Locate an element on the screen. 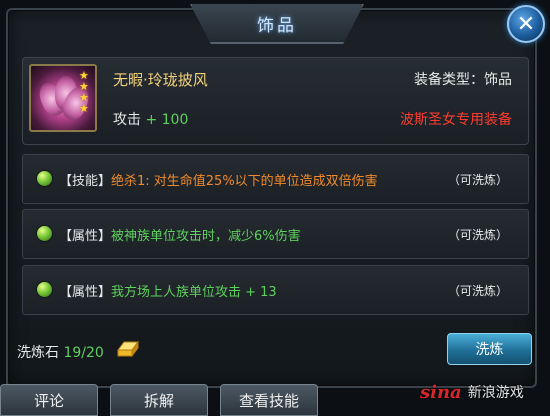  item-name: 无暇·玲珑披风 is located at coordinates (160, 80).